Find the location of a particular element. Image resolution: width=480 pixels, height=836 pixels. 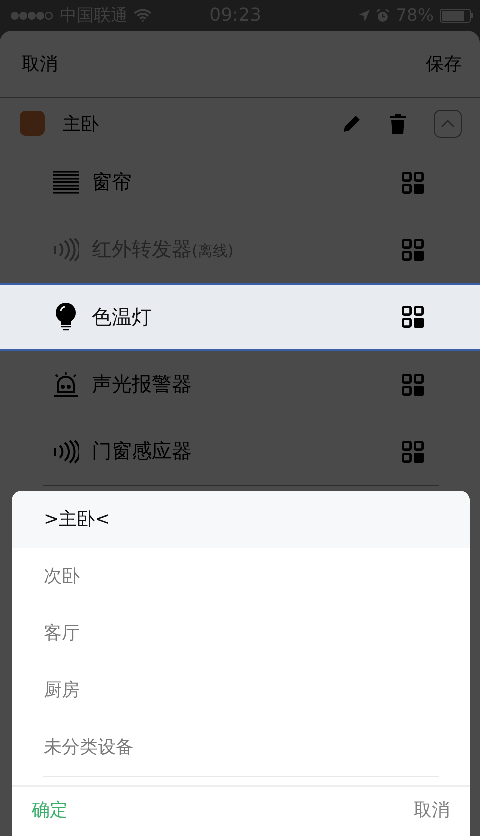

blinds-icon is located at coordinates (66, 182).